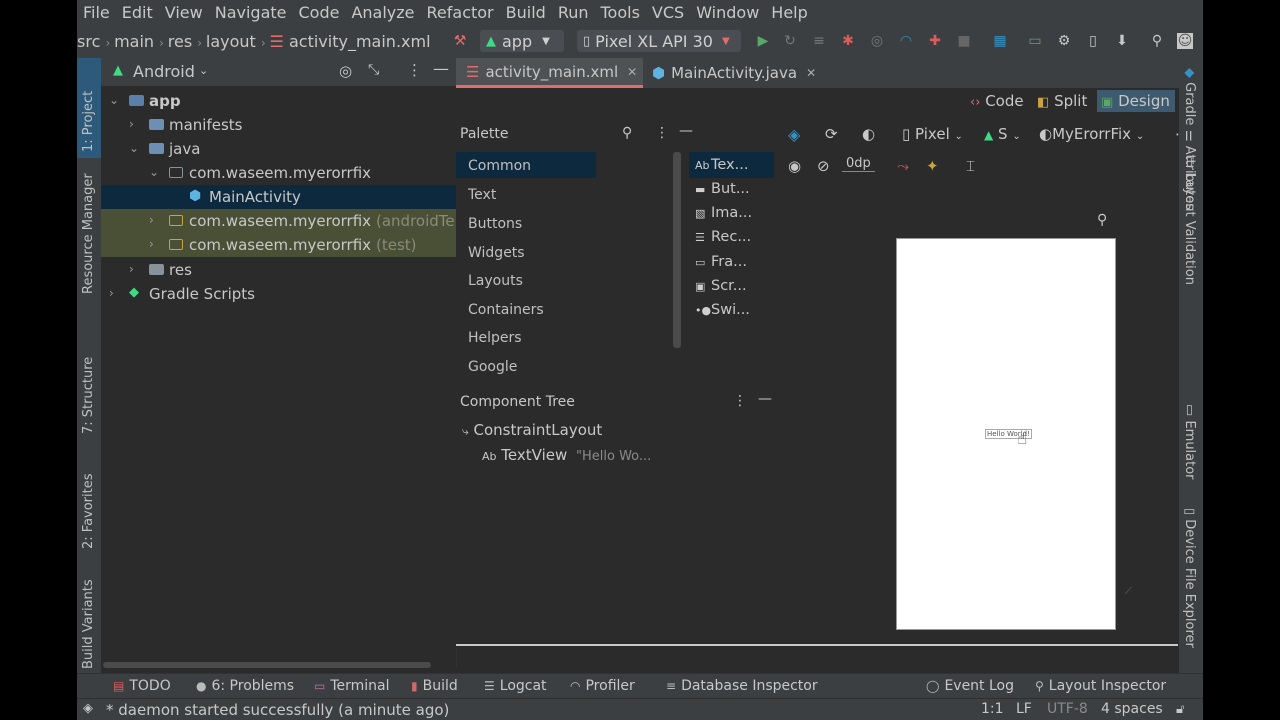 The width and height of the screenshot is (1280, 720). What do you see at coordinates (573, 12) in the screenshot?
I see `menu-run: Run` at bounding box center [573, 12].